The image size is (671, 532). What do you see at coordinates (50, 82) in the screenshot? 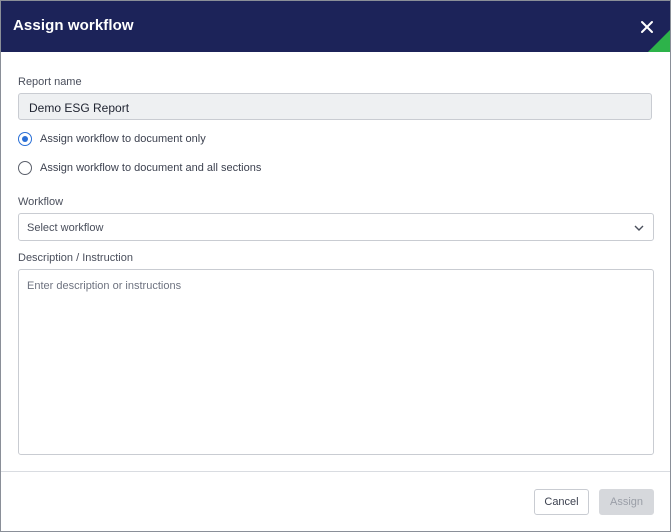
I see `report-name-label: Report name` at bounding box center [50, 82].